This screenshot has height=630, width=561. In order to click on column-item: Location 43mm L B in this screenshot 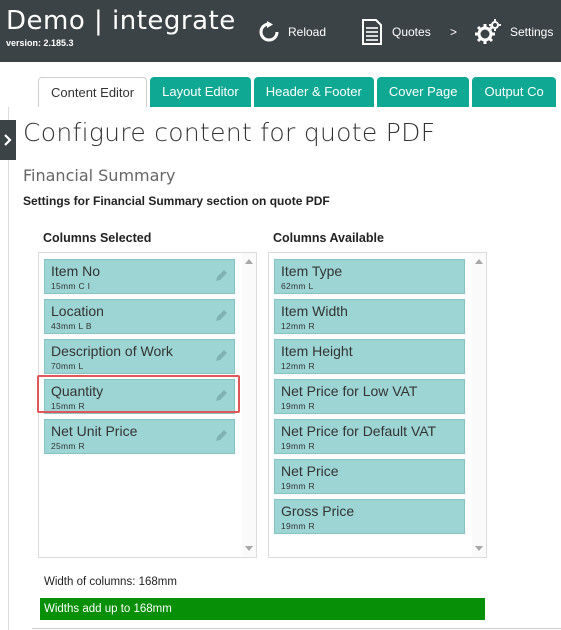, I will do `click(139, 316)`.